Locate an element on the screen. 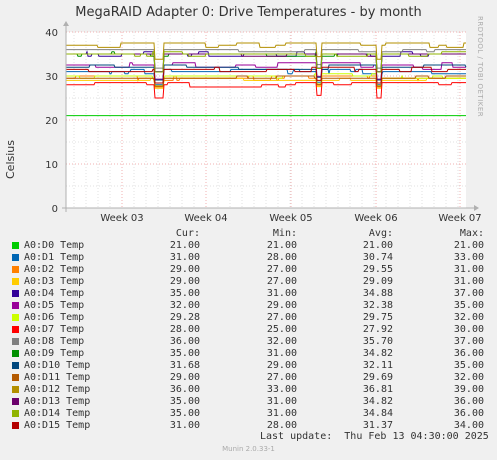 Image resolution: width=497 pixels, height=460 pixels. series-avg: 32.11 is located at coordinates (377, 365).